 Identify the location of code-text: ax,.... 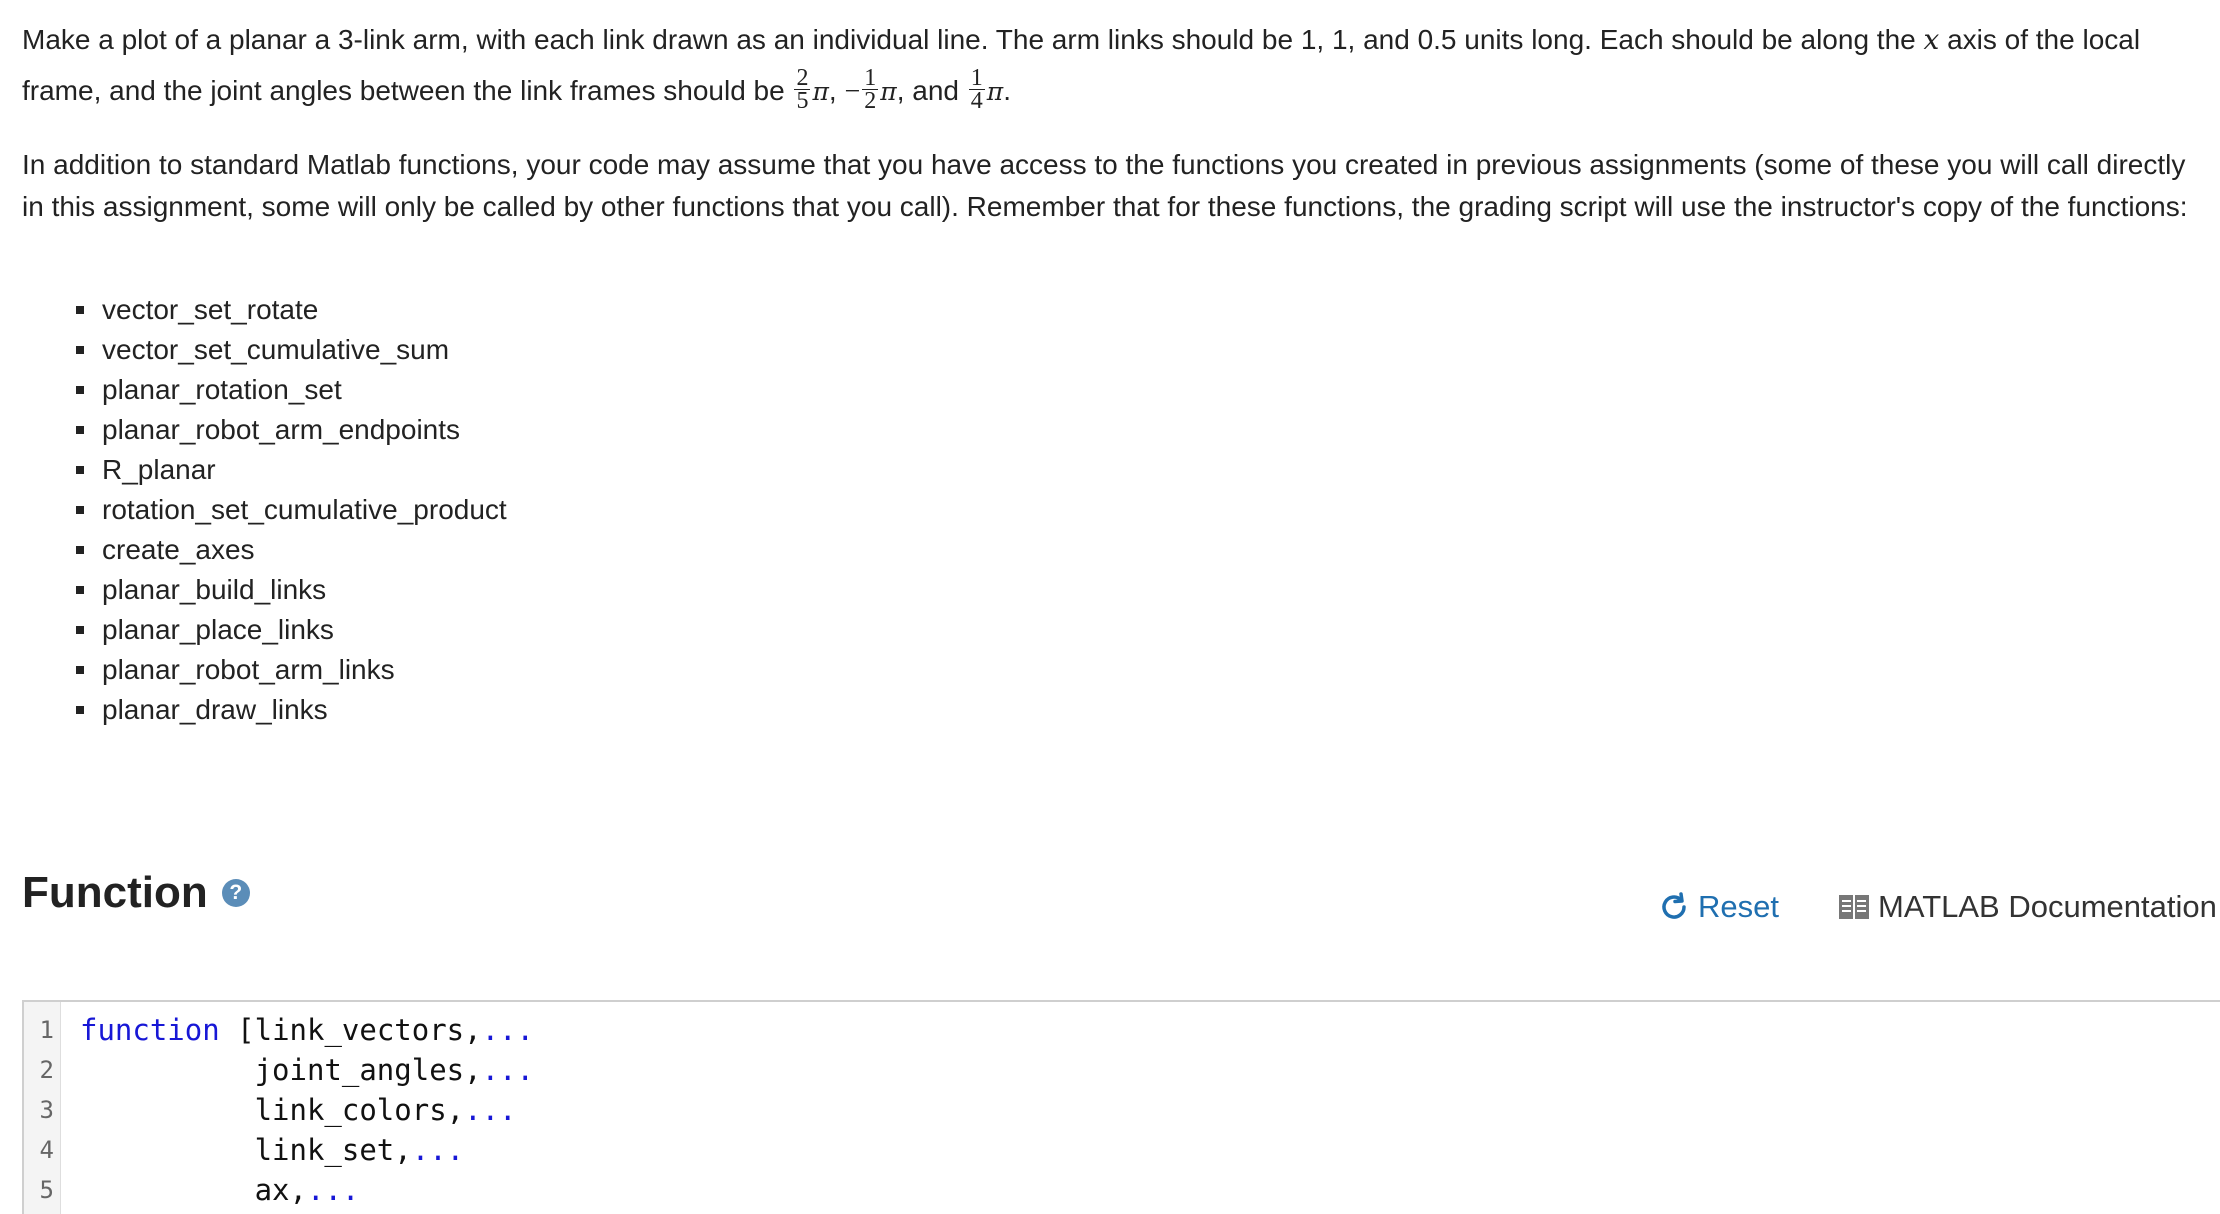
(220, 1190).